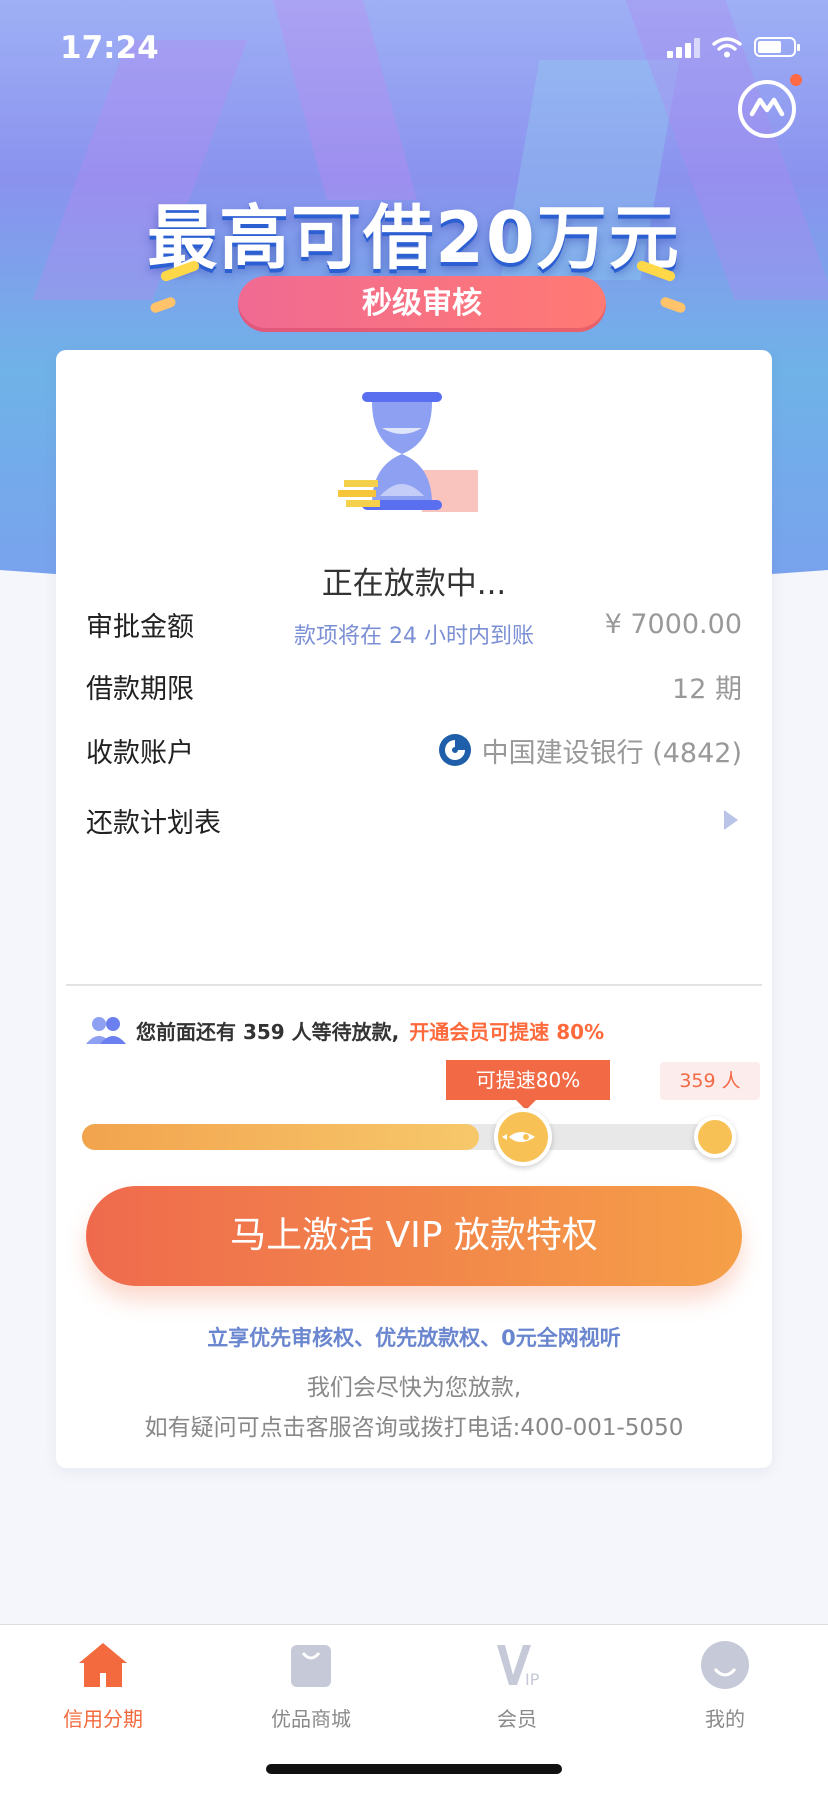 This screenshot has width=828, height=1793. I want to click on home-icon, so click(103, 1665).